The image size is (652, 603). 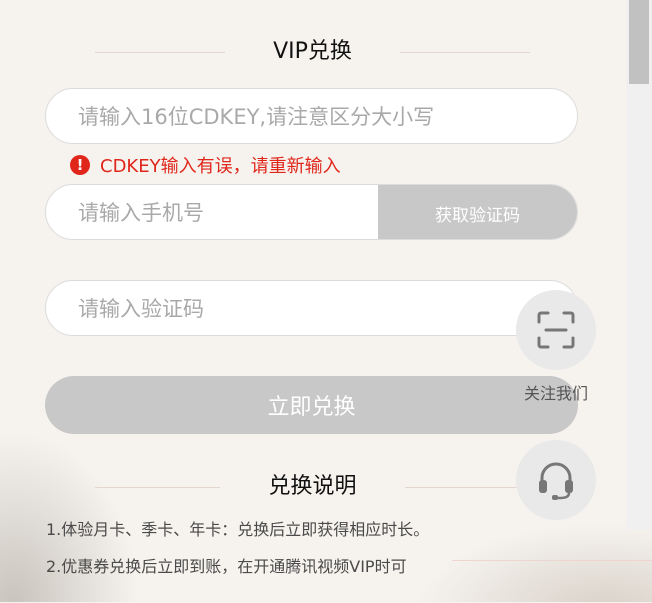 I want to click on scrollbar, so click(x=639, y=265).